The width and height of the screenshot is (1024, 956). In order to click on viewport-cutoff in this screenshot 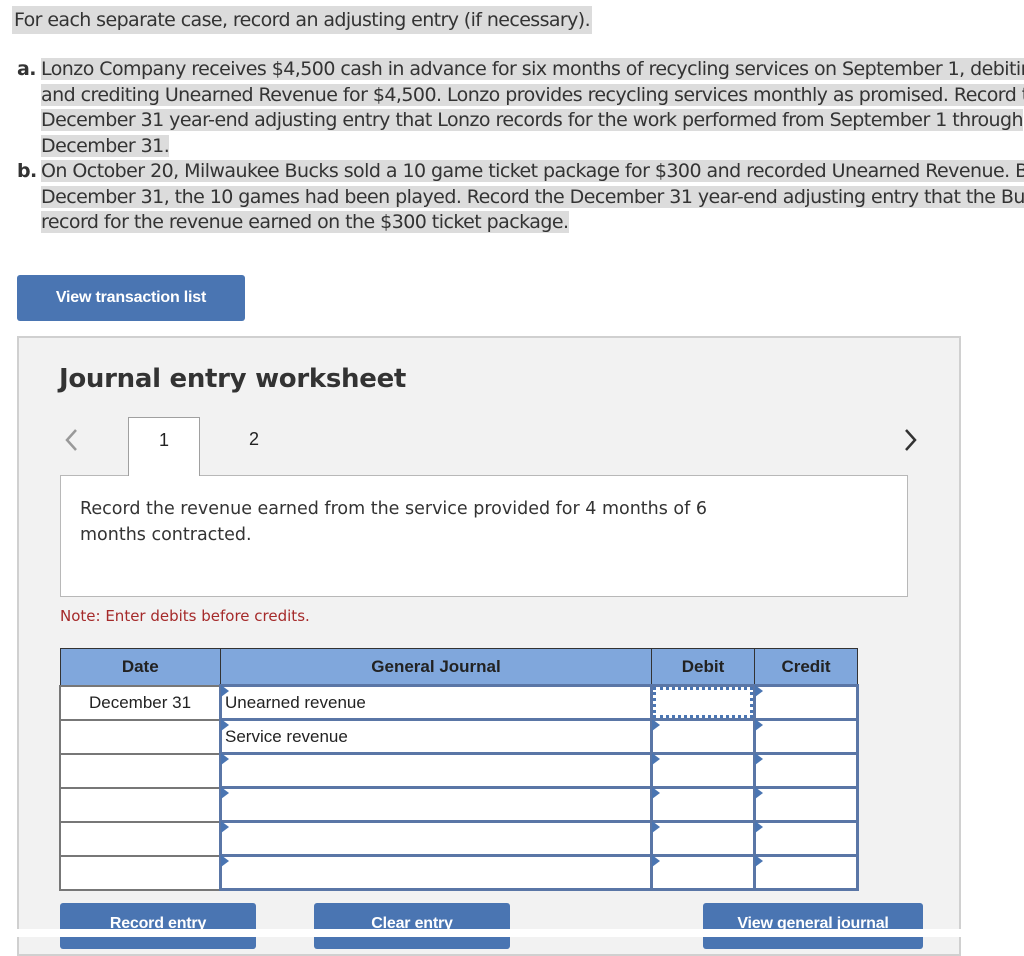, I will do `click(512, 933)`.